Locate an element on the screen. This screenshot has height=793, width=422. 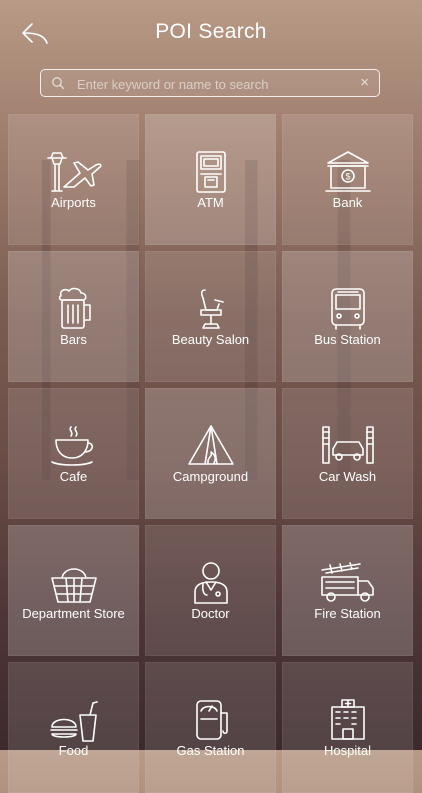
category-tile-beauty-salon: Beauty Salon is located at coordinates (210, 316).